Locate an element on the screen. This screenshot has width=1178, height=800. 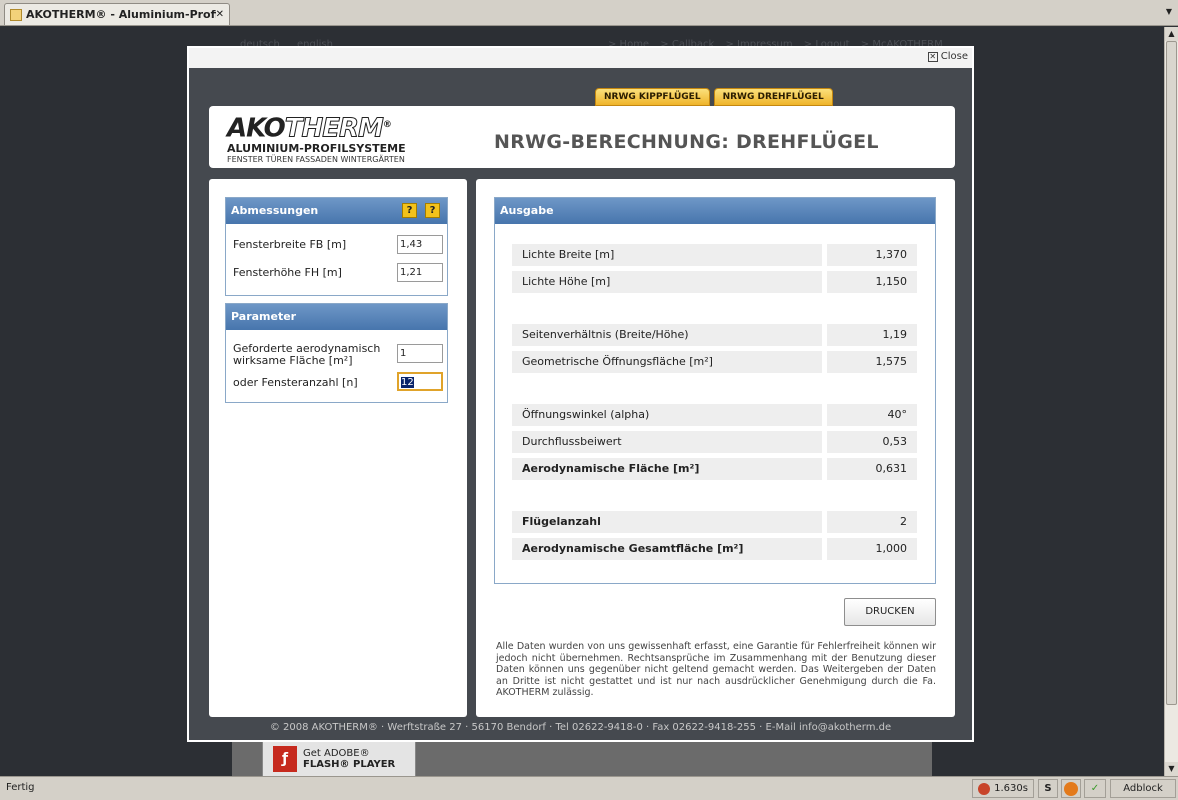
output-value: 1,575 is located at coordinates (872, 362).